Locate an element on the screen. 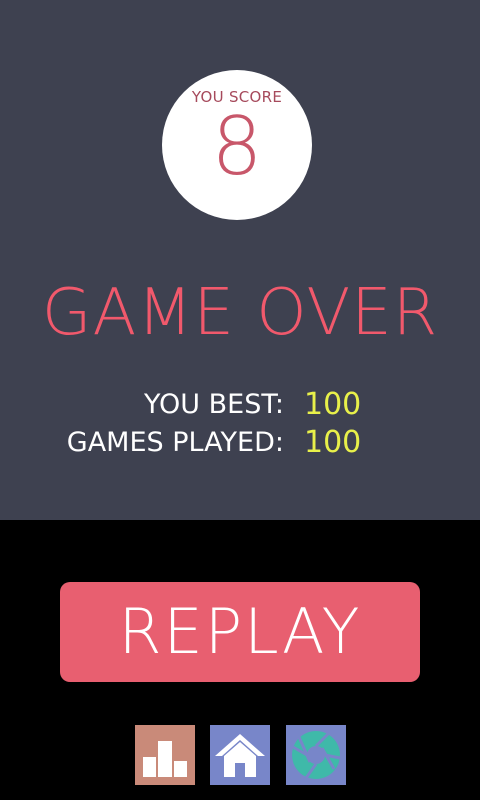 The height and width of the screenshot is (800, 480). home-button is located at coordinates (240, 755).